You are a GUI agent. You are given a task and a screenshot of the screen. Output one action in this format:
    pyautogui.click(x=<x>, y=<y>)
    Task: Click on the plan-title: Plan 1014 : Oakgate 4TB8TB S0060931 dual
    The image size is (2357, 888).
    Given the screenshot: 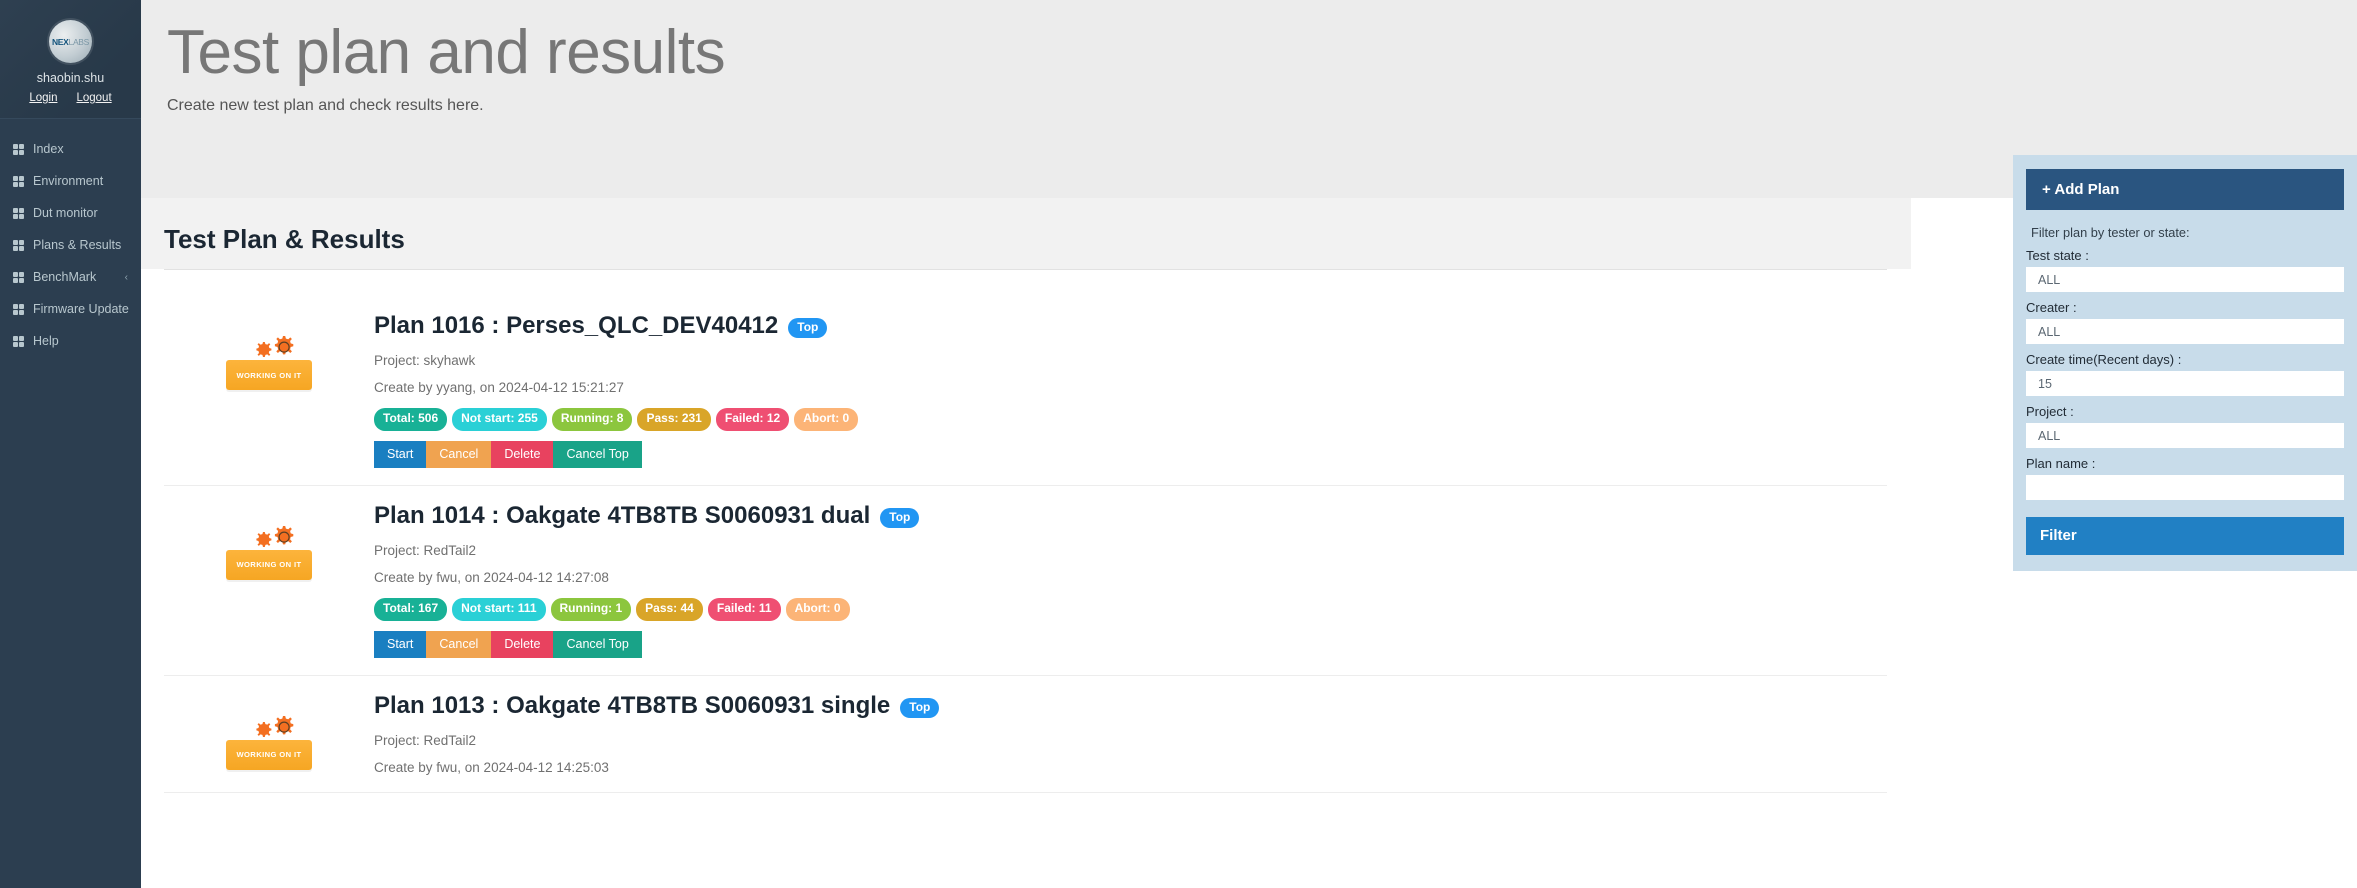 What is the action you would take?
    pyautogui.click(x=622, y=516)
    